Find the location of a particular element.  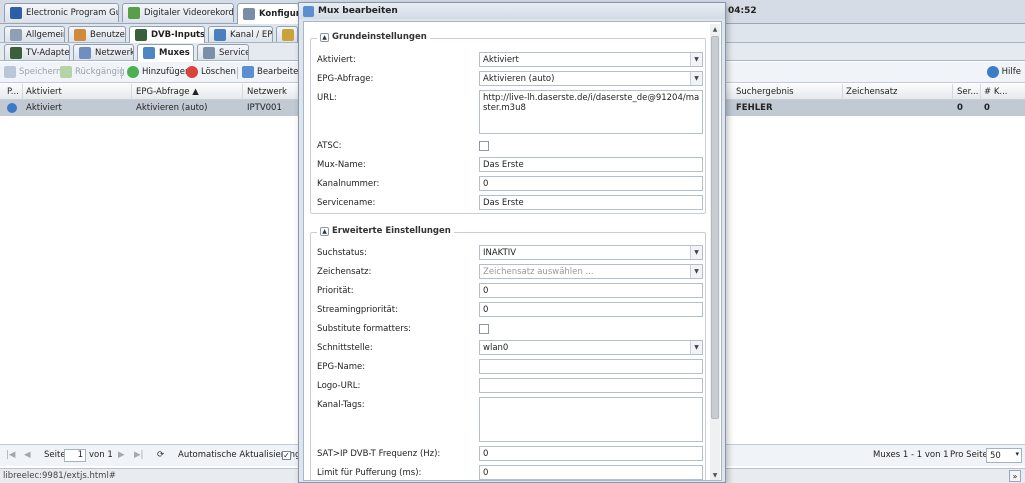

dialog-scrollbar: ▲ ▼ is located at coordinates (715, 252).